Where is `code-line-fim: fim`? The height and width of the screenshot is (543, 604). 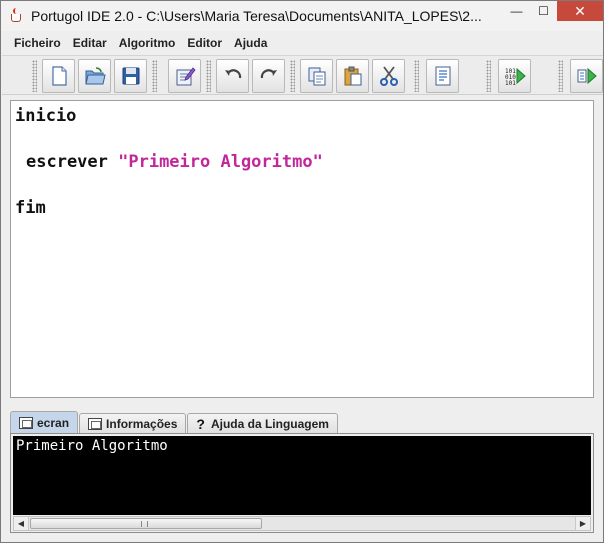
code-line-fim: fim is located at coordinates (30, 208).